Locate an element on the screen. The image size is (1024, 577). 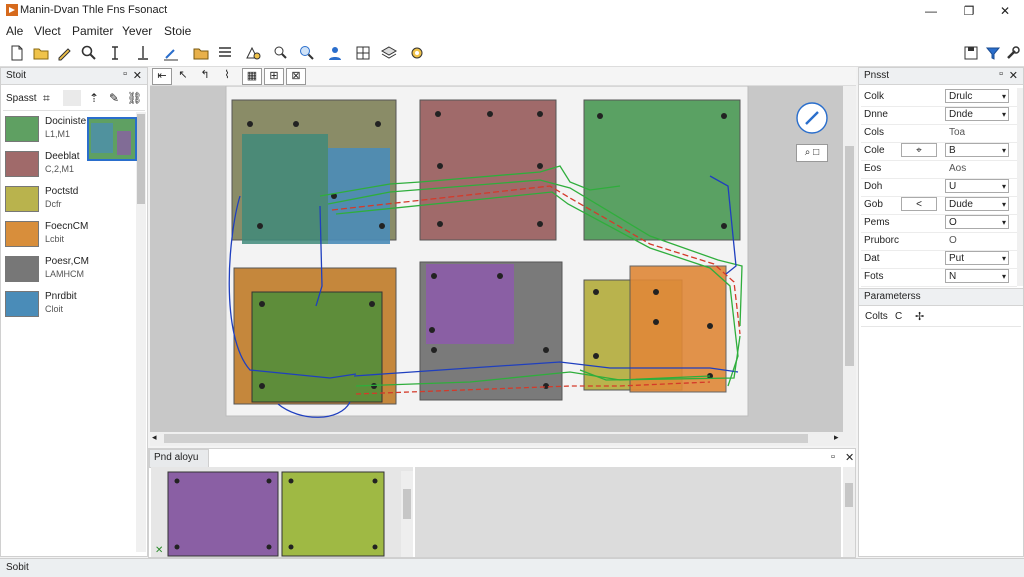
layer-subtitle: L1,M1 is located at coordinates (58, 134).